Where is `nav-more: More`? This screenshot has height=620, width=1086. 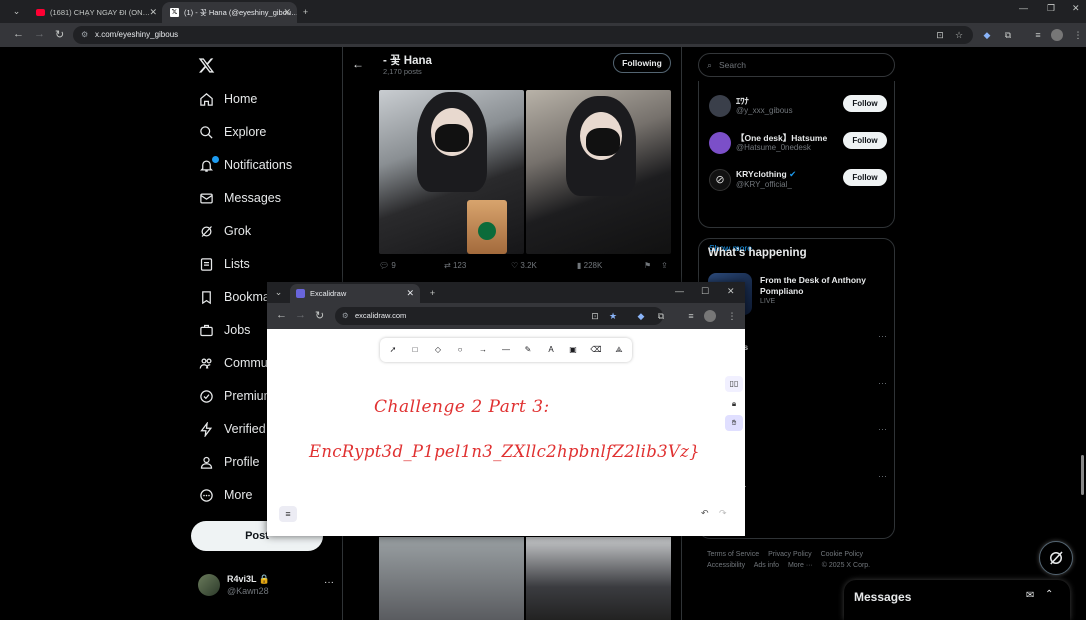 nav-more: More is located at coordinates (225, 495).